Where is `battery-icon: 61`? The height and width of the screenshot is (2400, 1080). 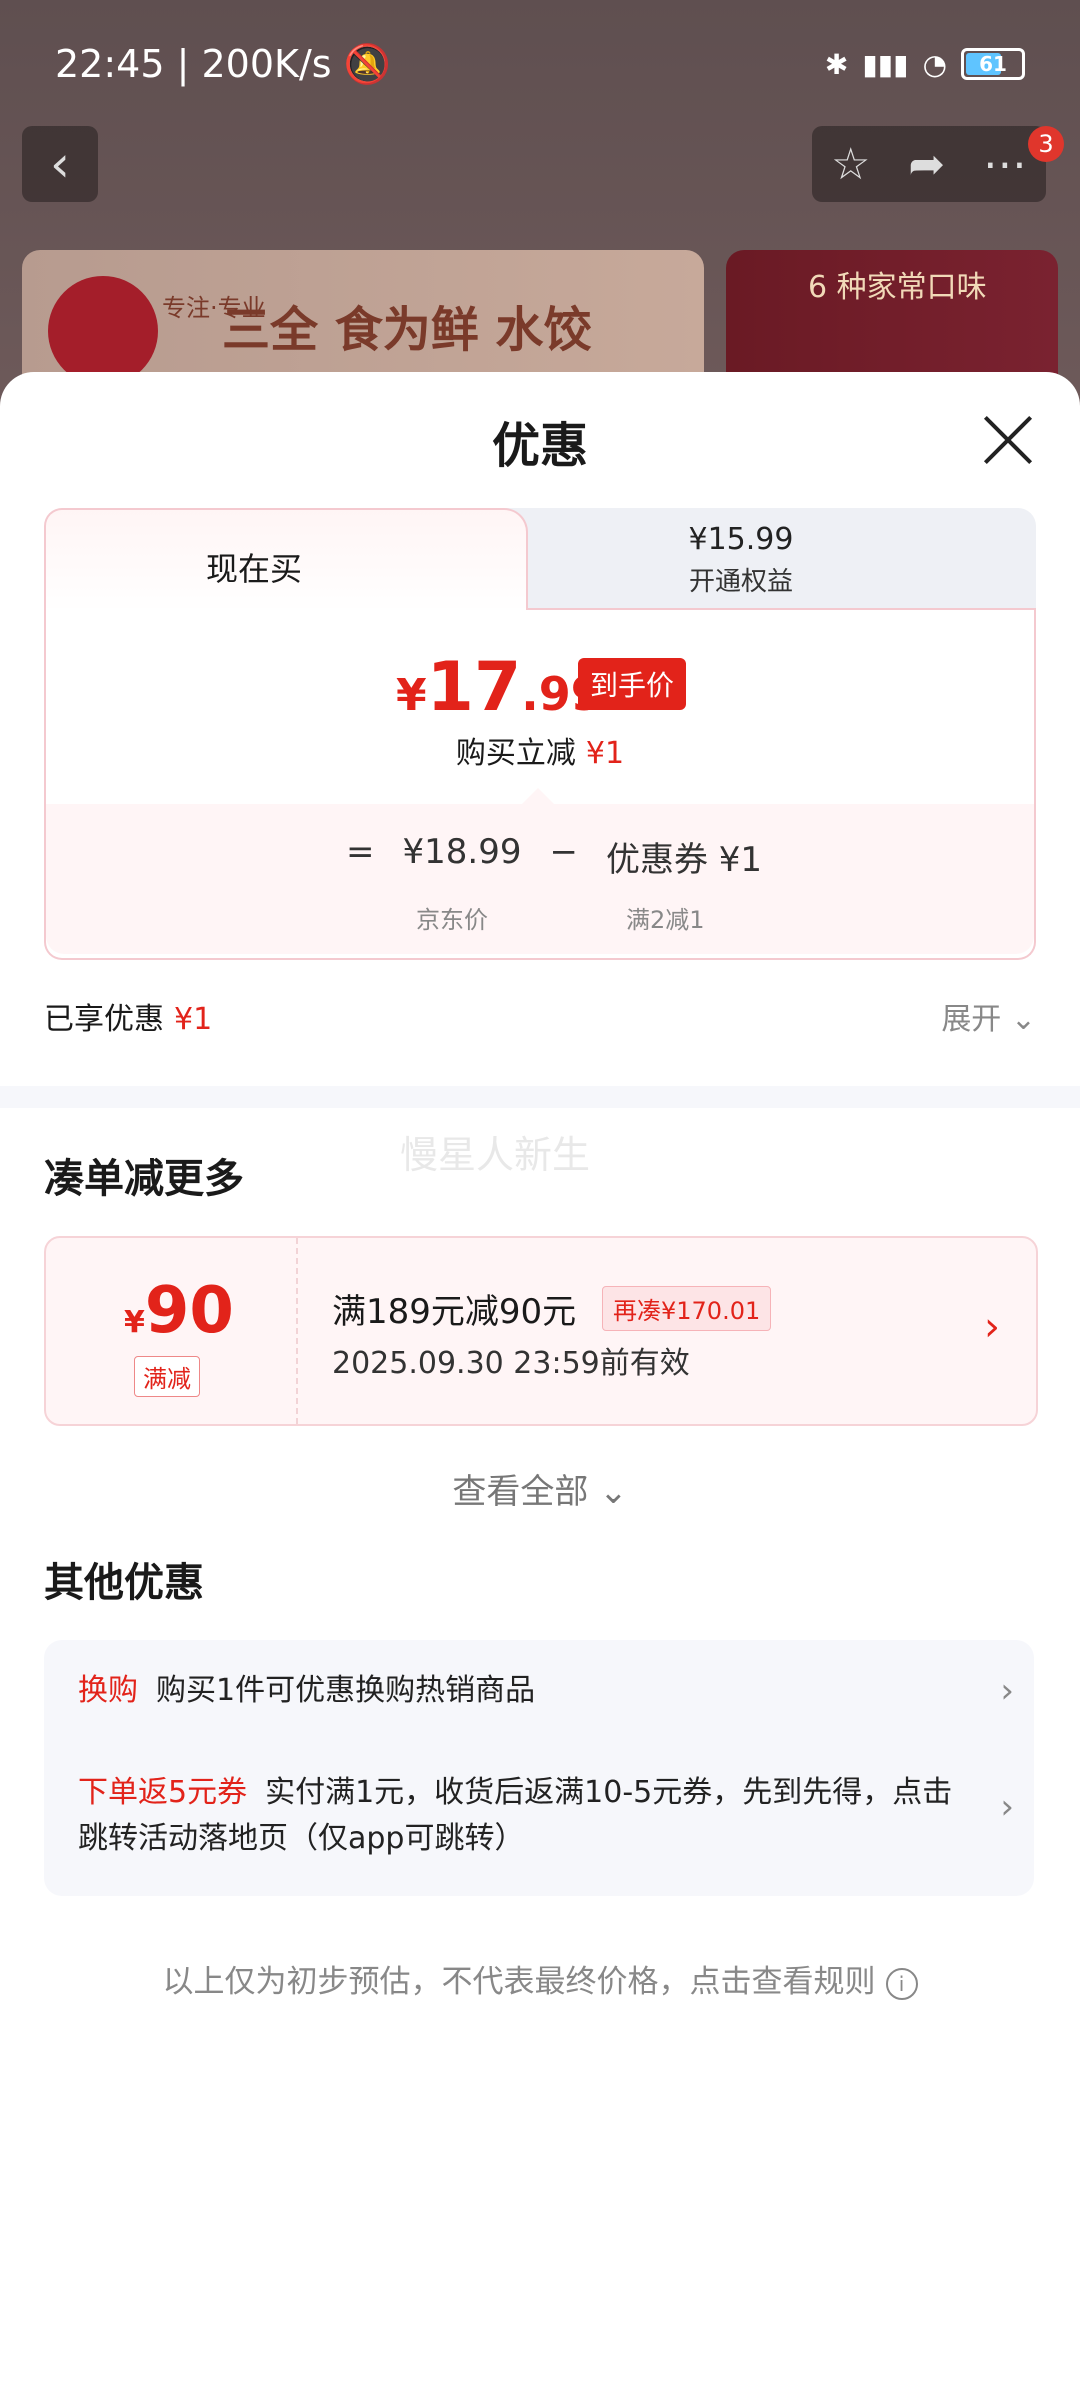
battery-icon: 61 is located at coordinates (993, 64).